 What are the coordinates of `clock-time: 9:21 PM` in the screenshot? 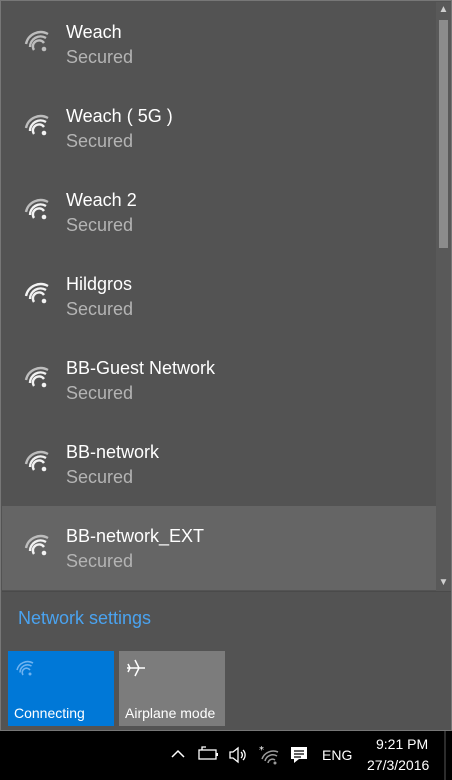 It's located at (402, 744).